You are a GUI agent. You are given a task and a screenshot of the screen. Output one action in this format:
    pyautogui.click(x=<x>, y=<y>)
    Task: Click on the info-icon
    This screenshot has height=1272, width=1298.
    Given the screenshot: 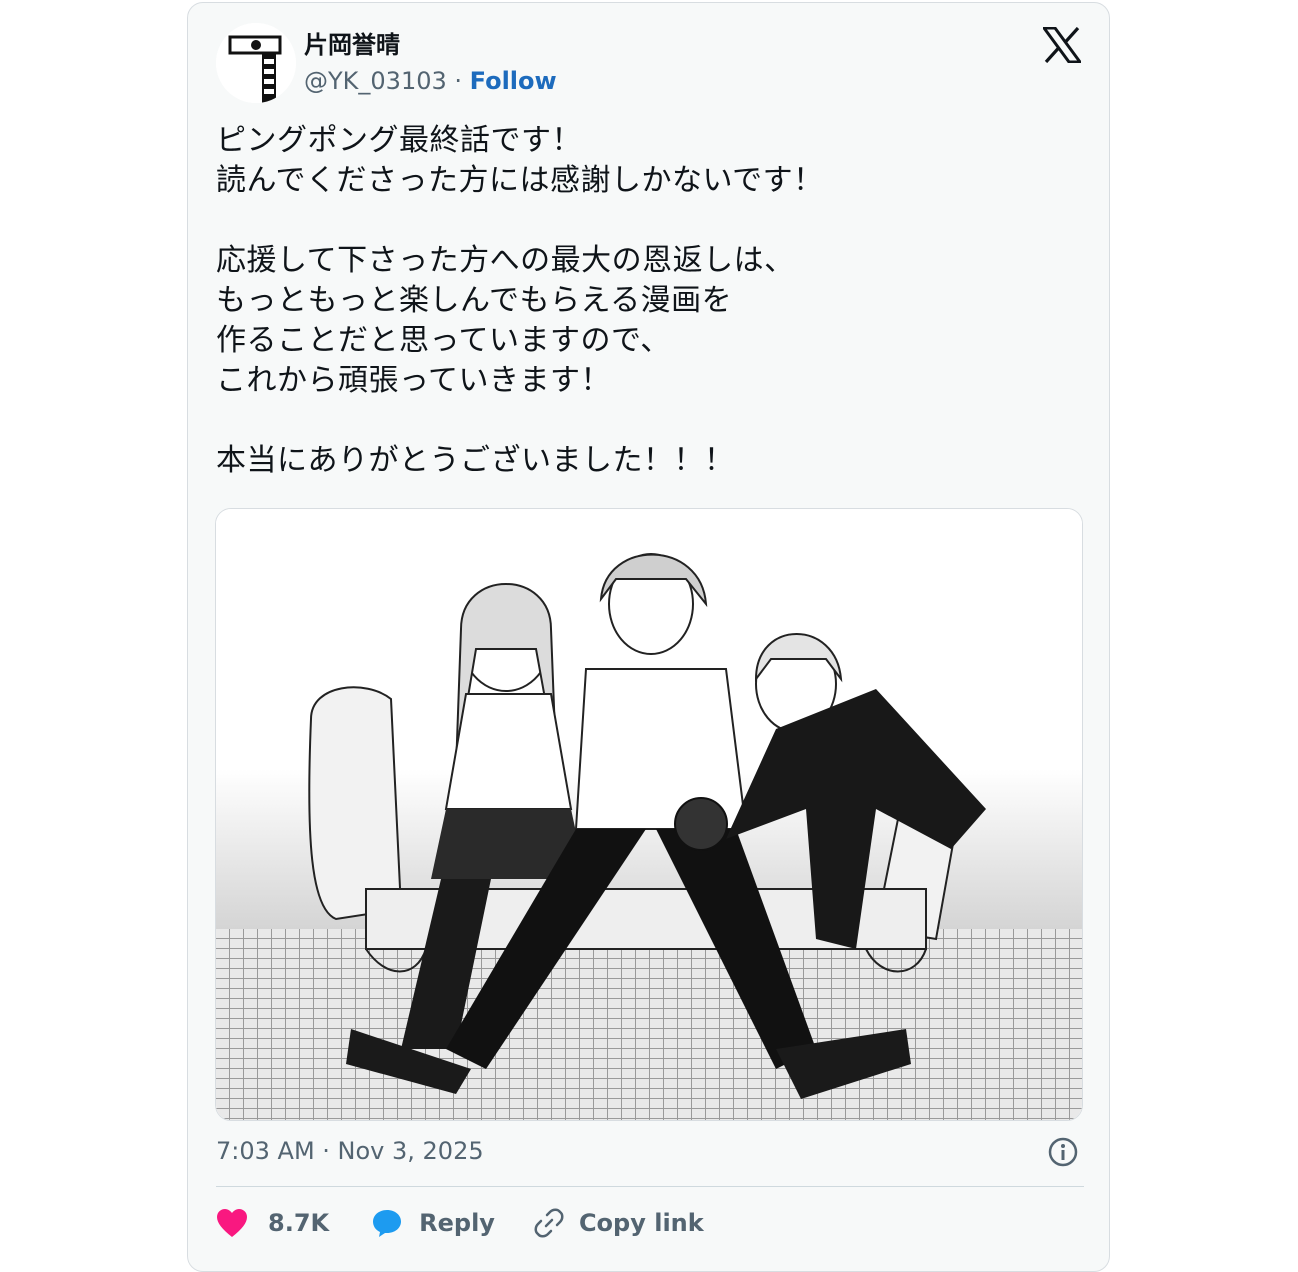 What is the action you would take?
    pyautogui.click(x=1063, y=1152)
    